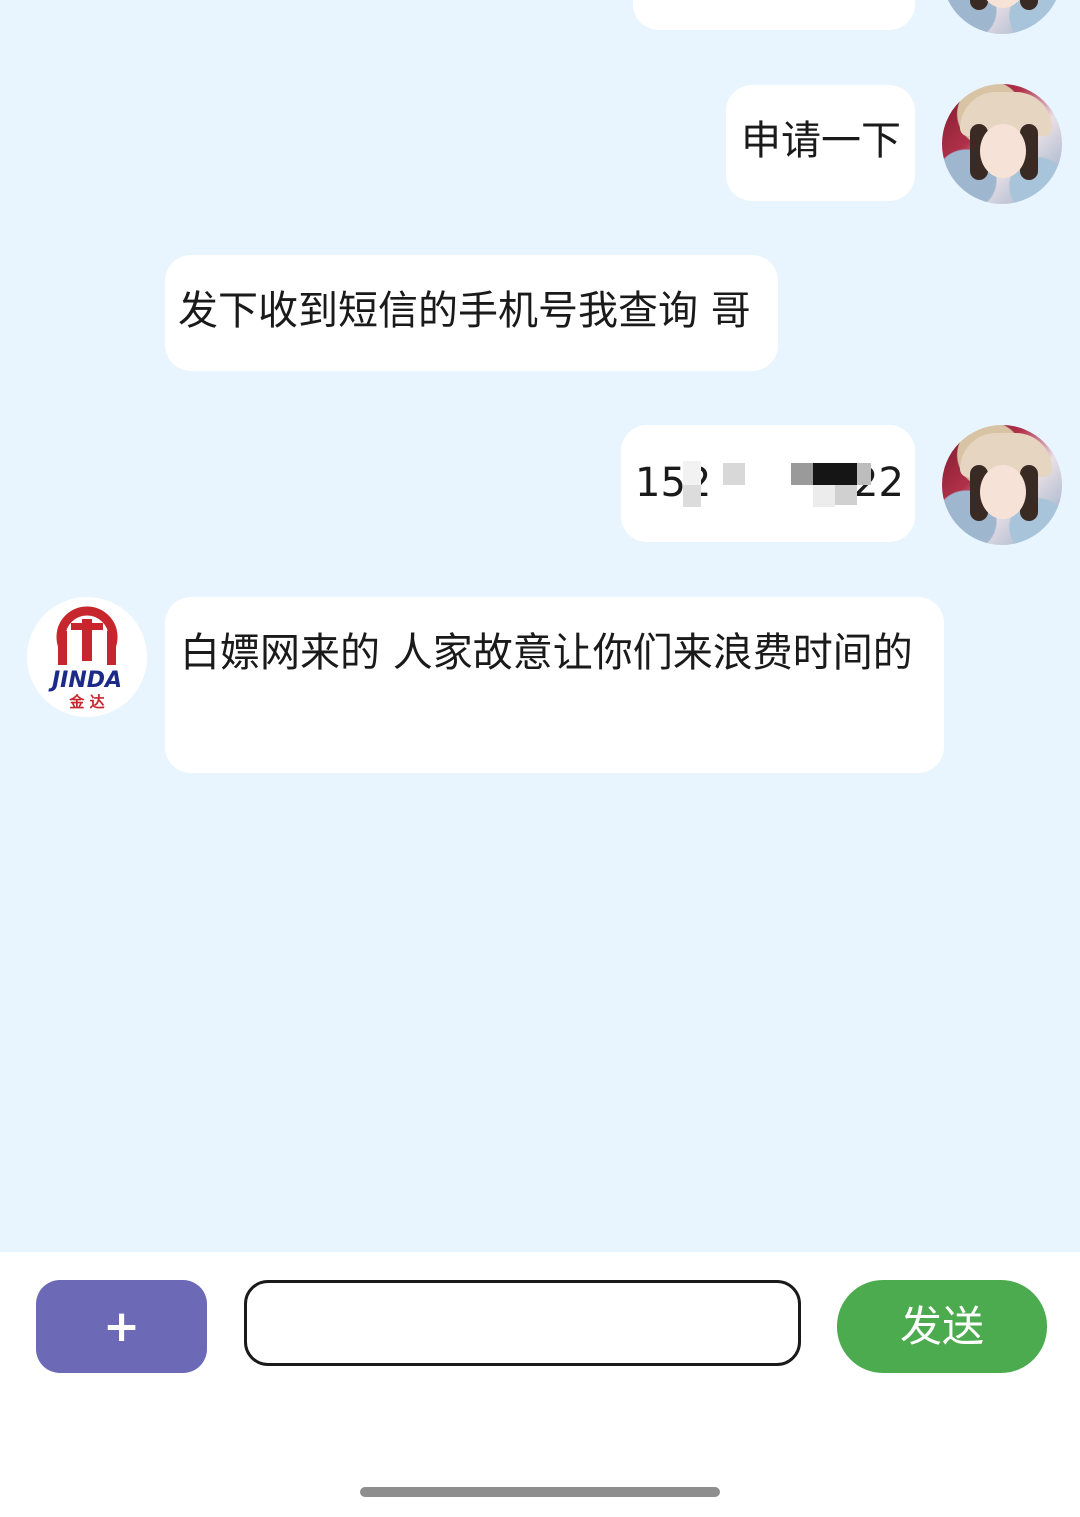 The width and height of the screenshot is (1080, 1517). I want to click on message-text: 白嫖网来的 人家故意让你们来浪费时间的, so click(546, 653).